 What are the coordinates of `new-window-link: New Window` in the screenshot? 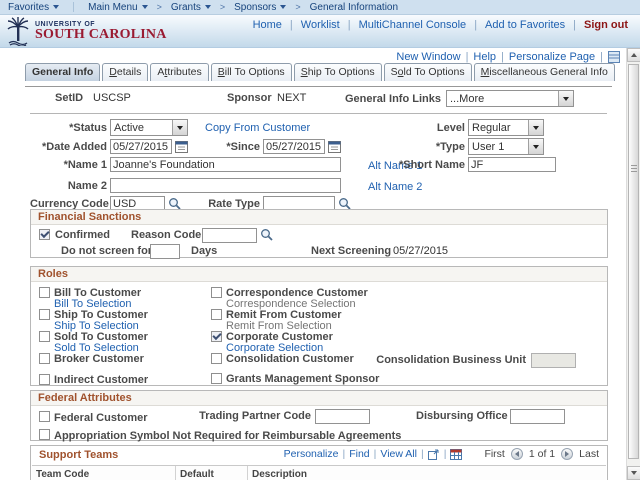 It's located at (428, 57).